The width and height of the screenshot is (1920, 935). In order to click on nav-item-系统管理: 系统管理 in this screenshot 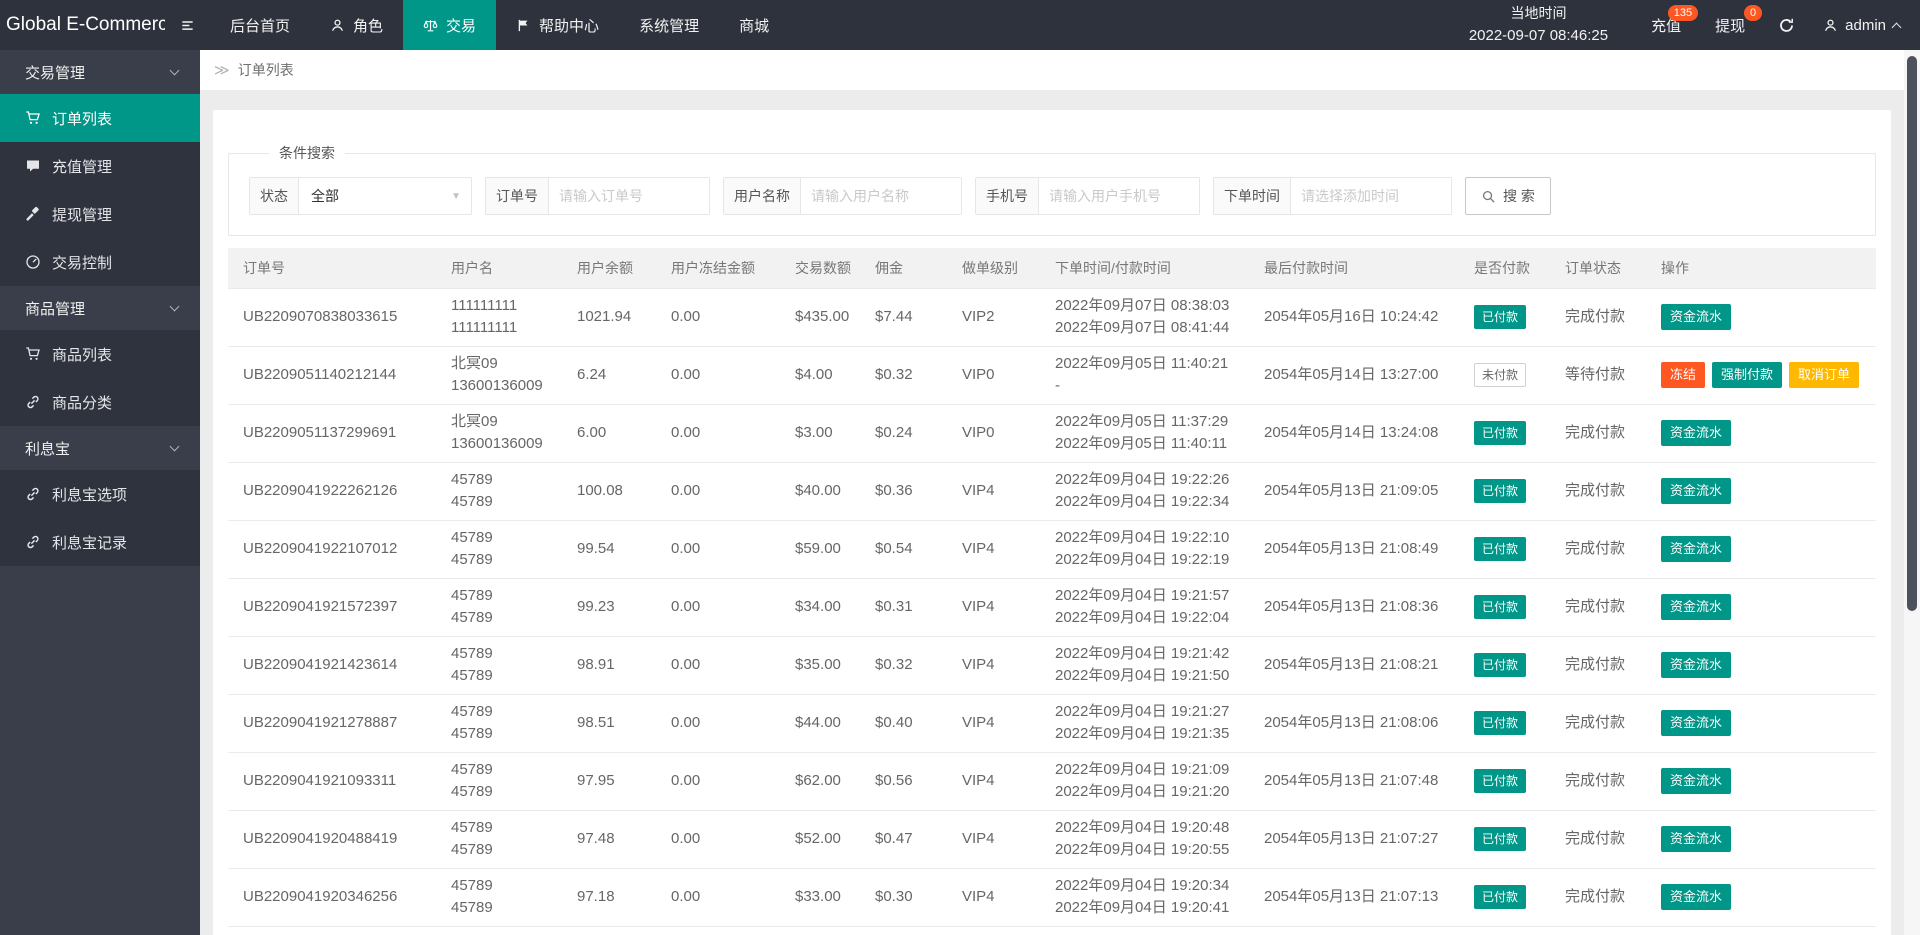, I will do `click(669, 25)`.